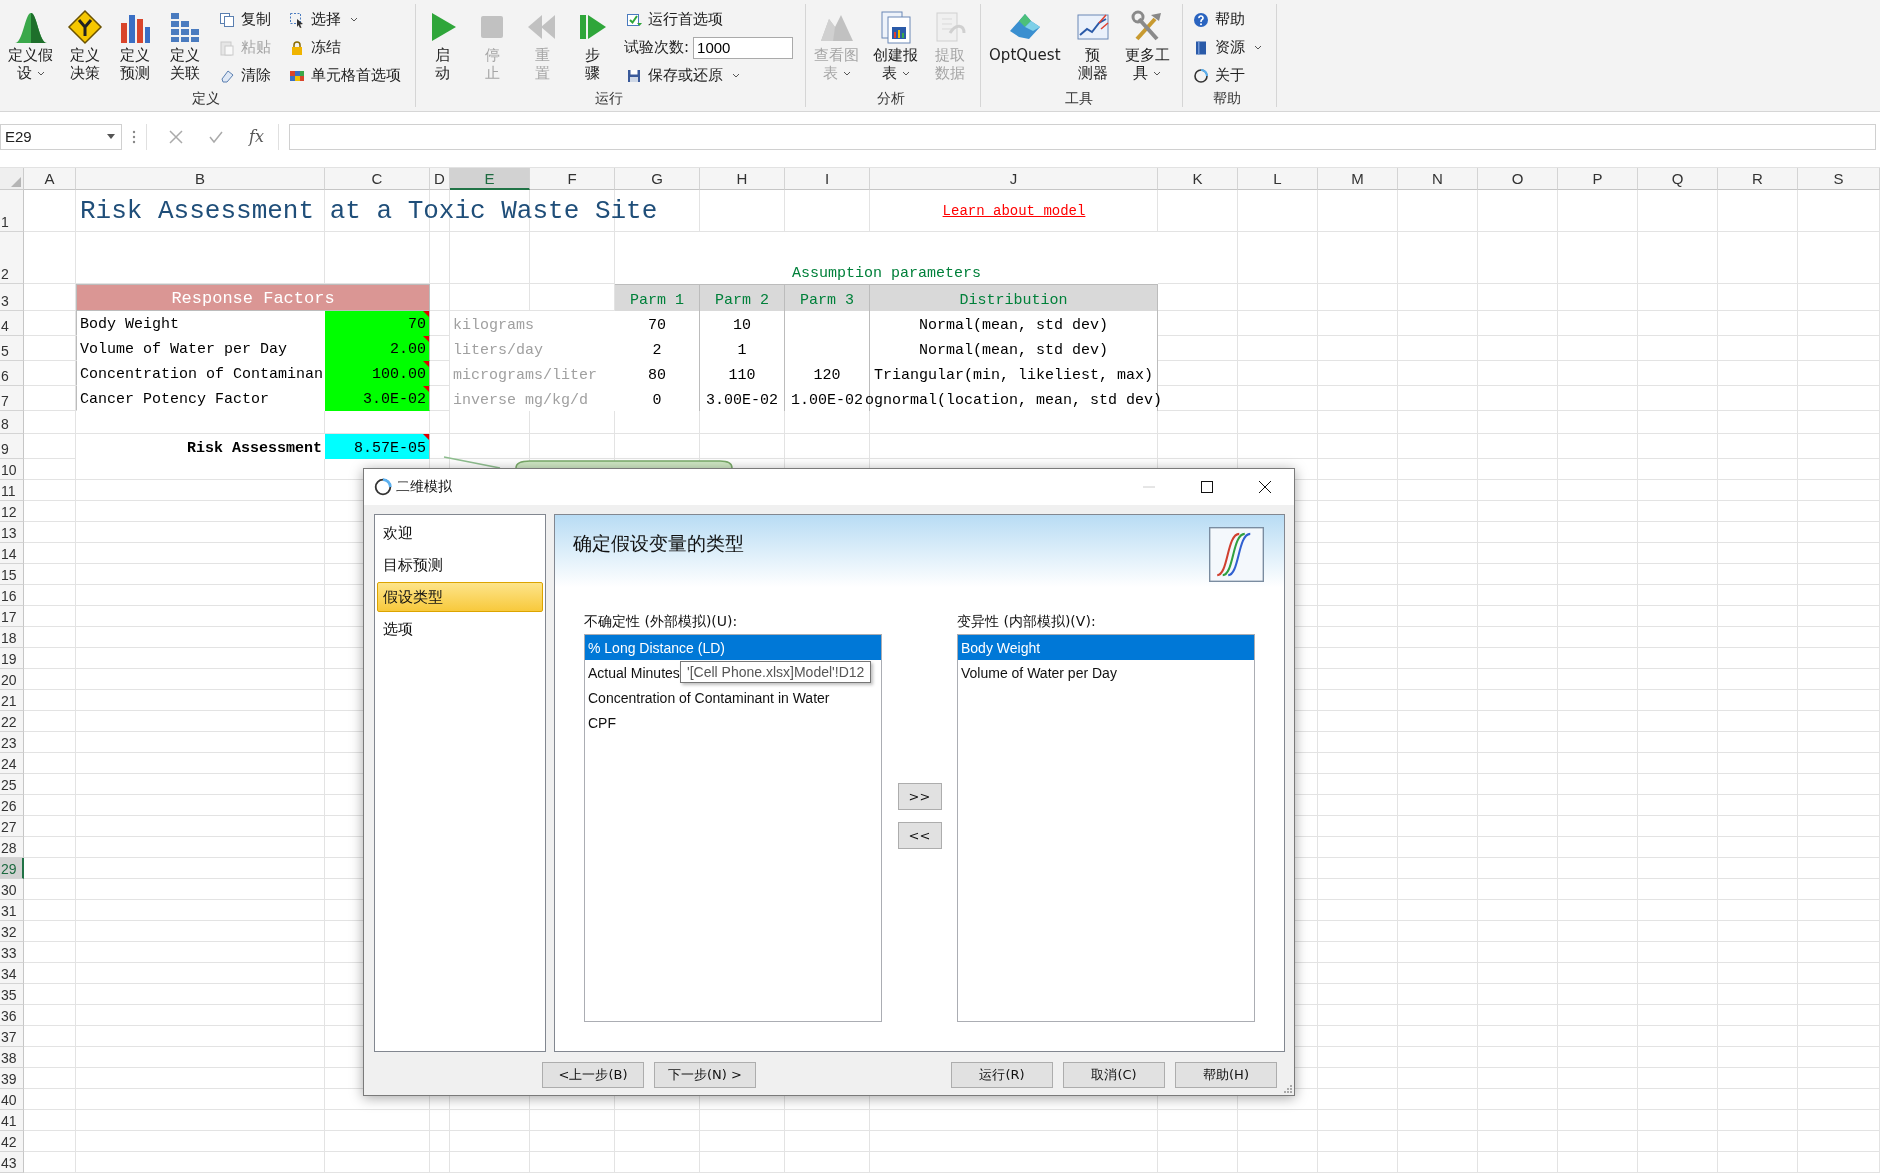  What do you see at coordinates (12, 1162) in the screenshot?
I see `row-header: 43` at bounding box center [12, 1162].